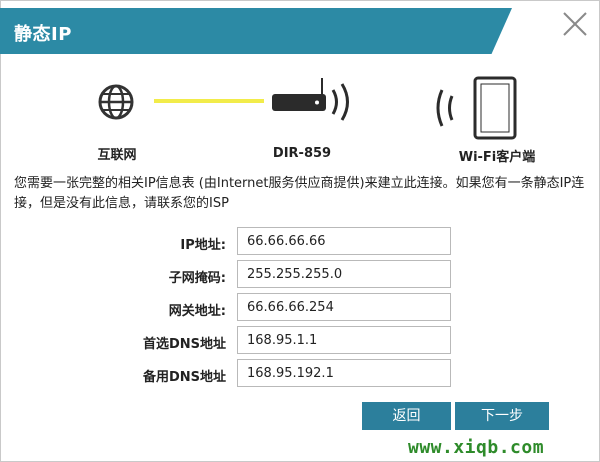 The height and width of the screenshot is (462, 600). Describe the element at coordinates (344, 241) in the screenshot. I see `ip-address-input` at that location.